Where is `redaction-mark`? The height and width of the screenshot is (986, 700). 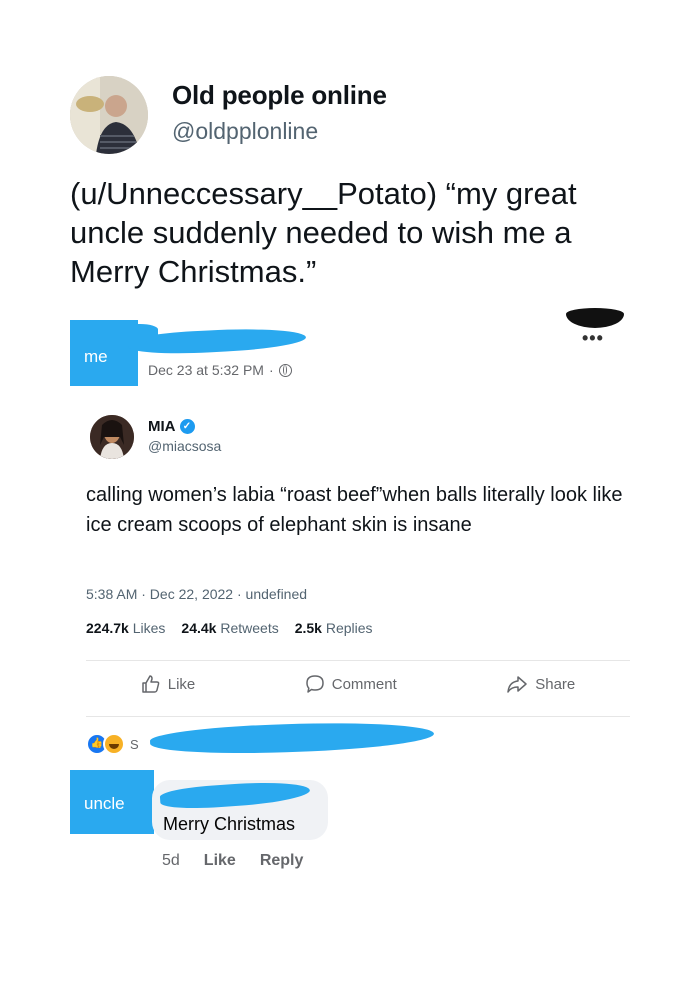 redaction-mark is located at coordinates (595, 318).